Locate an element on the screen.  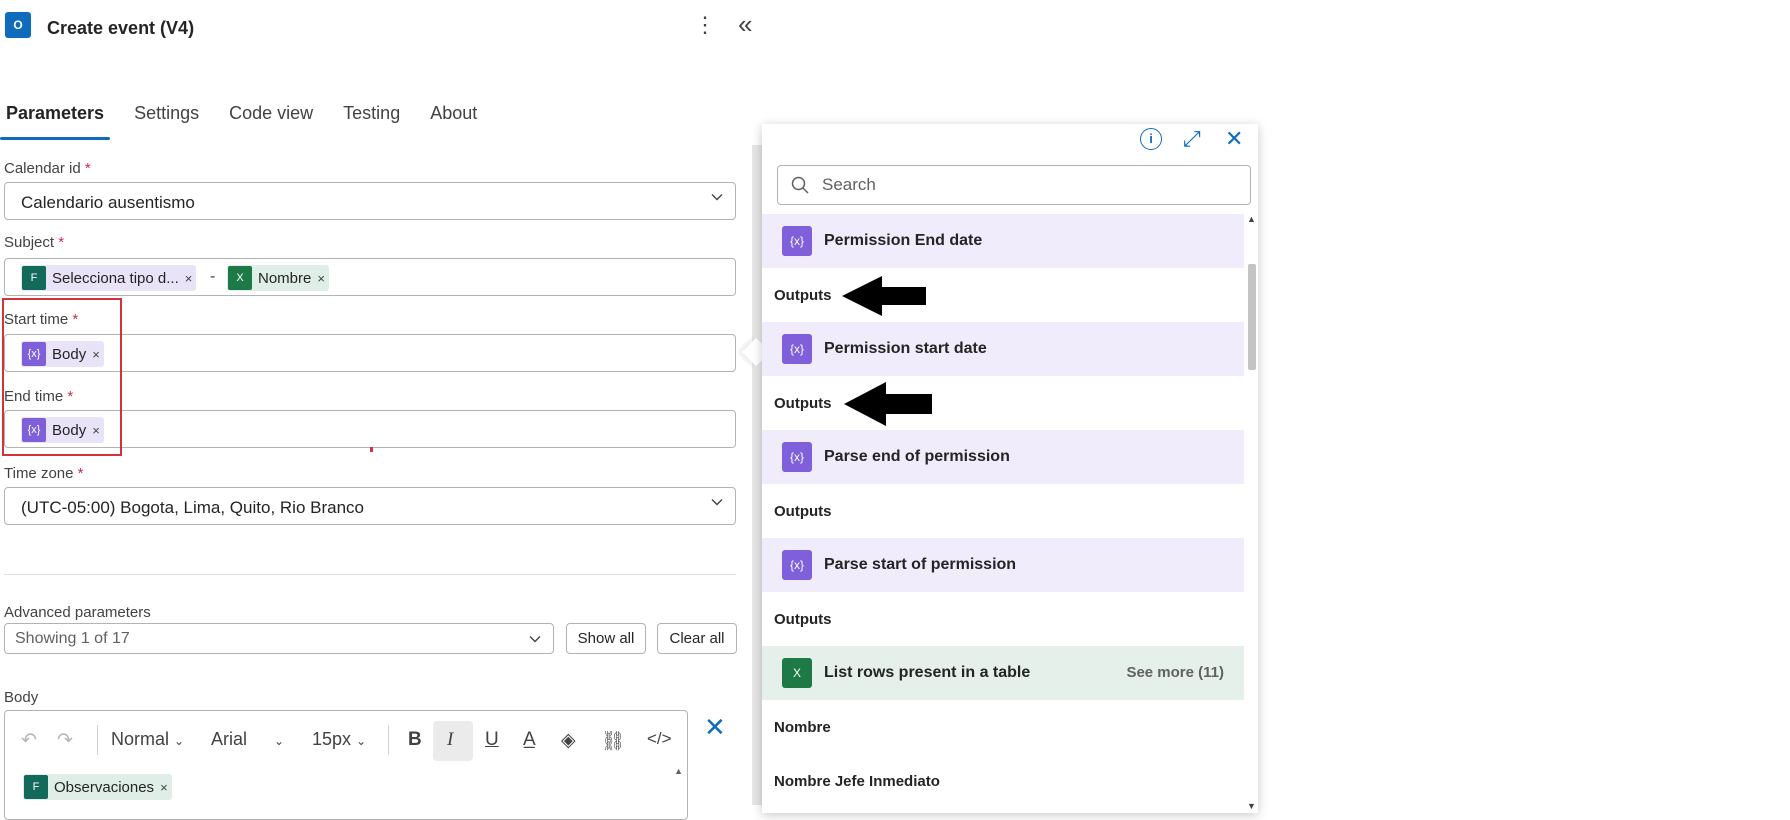
group-label: List rows present in a table is located at coordinates (927, 672).